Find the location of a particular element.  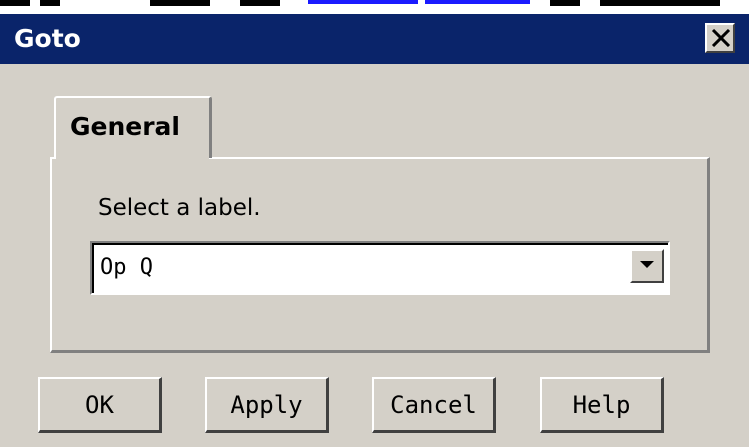

title-bar: Goto is located at coordinates (374, 39).